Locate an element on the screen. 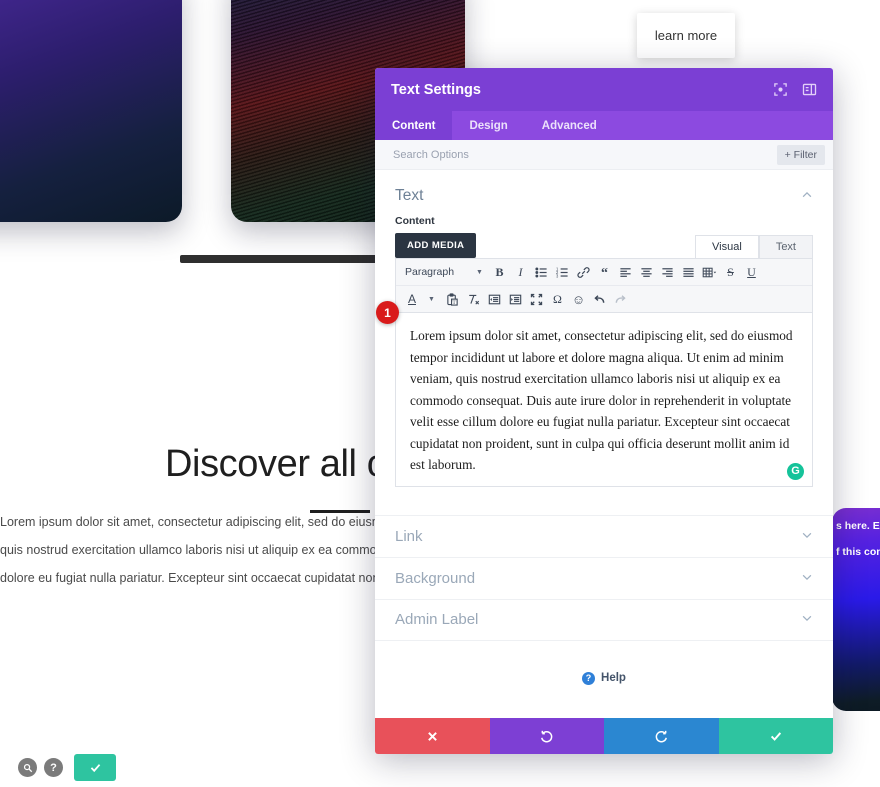 The height and width of the screenshot is (787, 880). editor-top-row: ADD MEDIA Visual Text is located at coordinates (604, 245).